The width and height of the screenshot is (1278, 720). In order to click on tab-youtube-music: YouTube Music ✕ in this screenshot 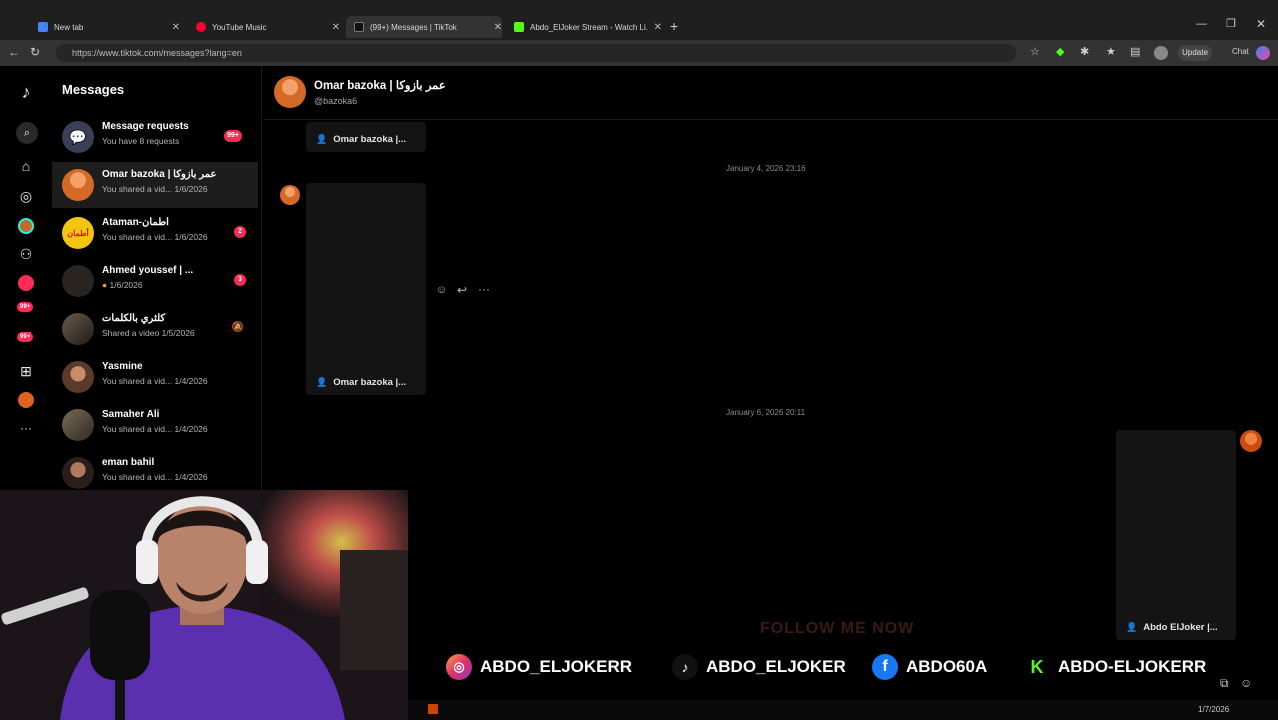, I will do `click(264, 27)`.